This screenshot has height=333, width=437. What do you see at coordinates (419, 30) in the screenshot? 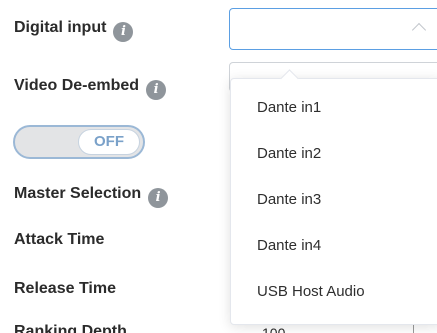
I see `chevron-up-icon` at bounding box center [419, 30].